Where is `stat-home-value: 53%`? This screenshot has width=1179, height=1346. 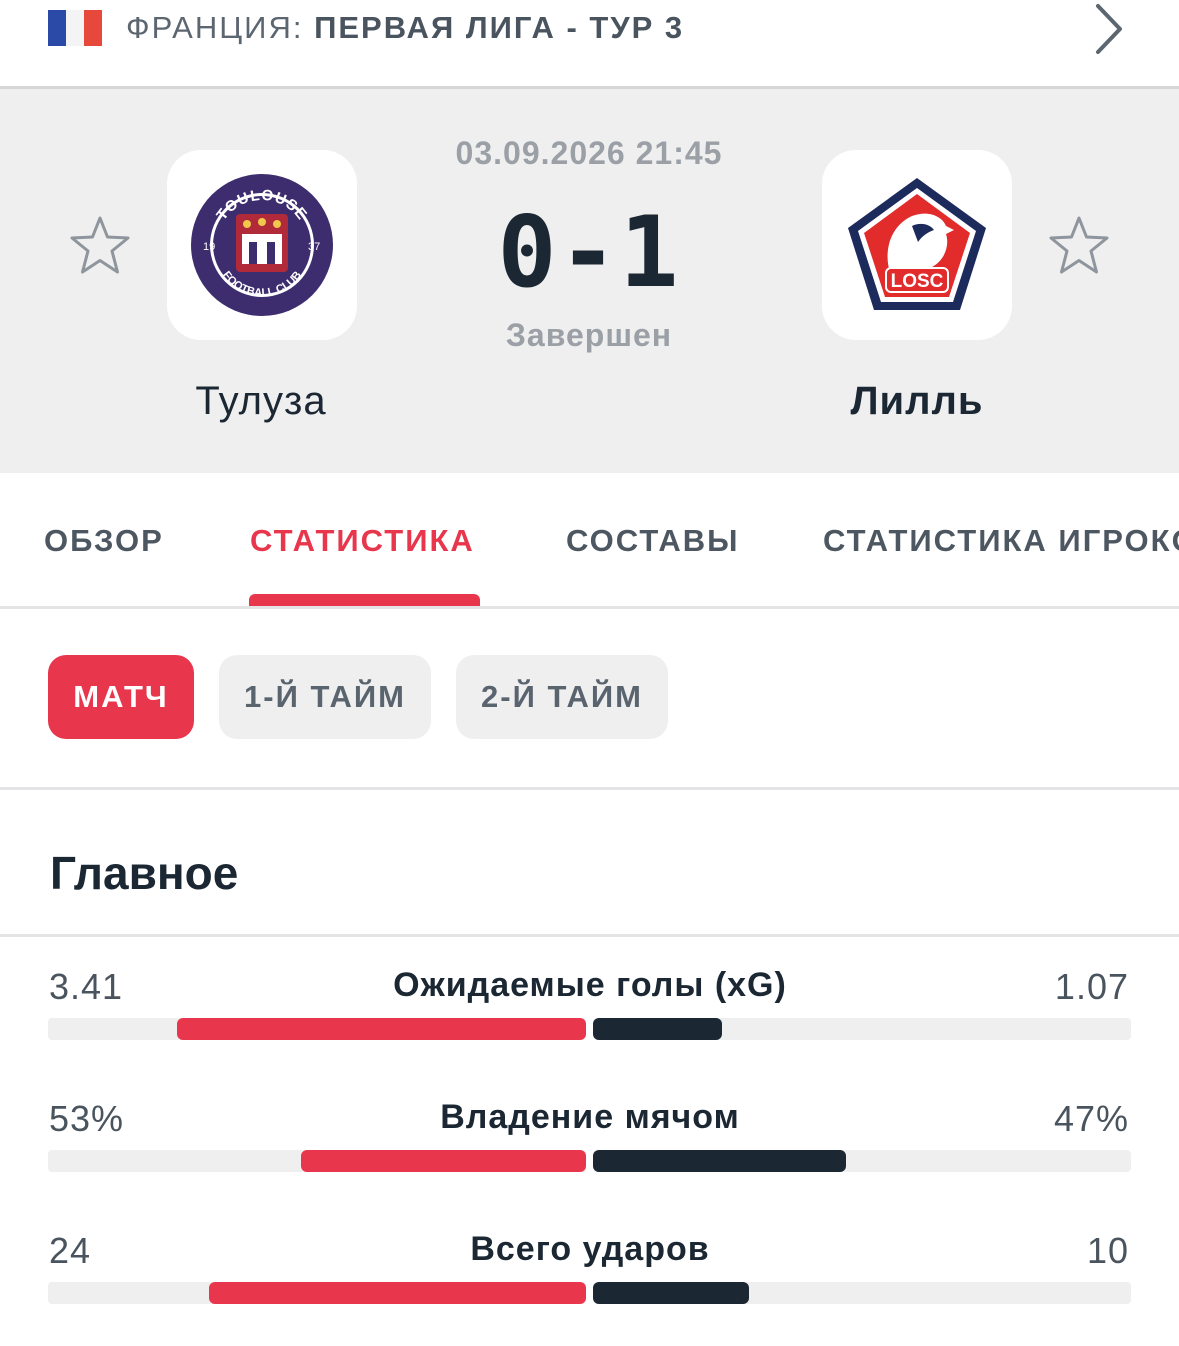 stat-home-value: 53% is located at coordinates (87, 1118).